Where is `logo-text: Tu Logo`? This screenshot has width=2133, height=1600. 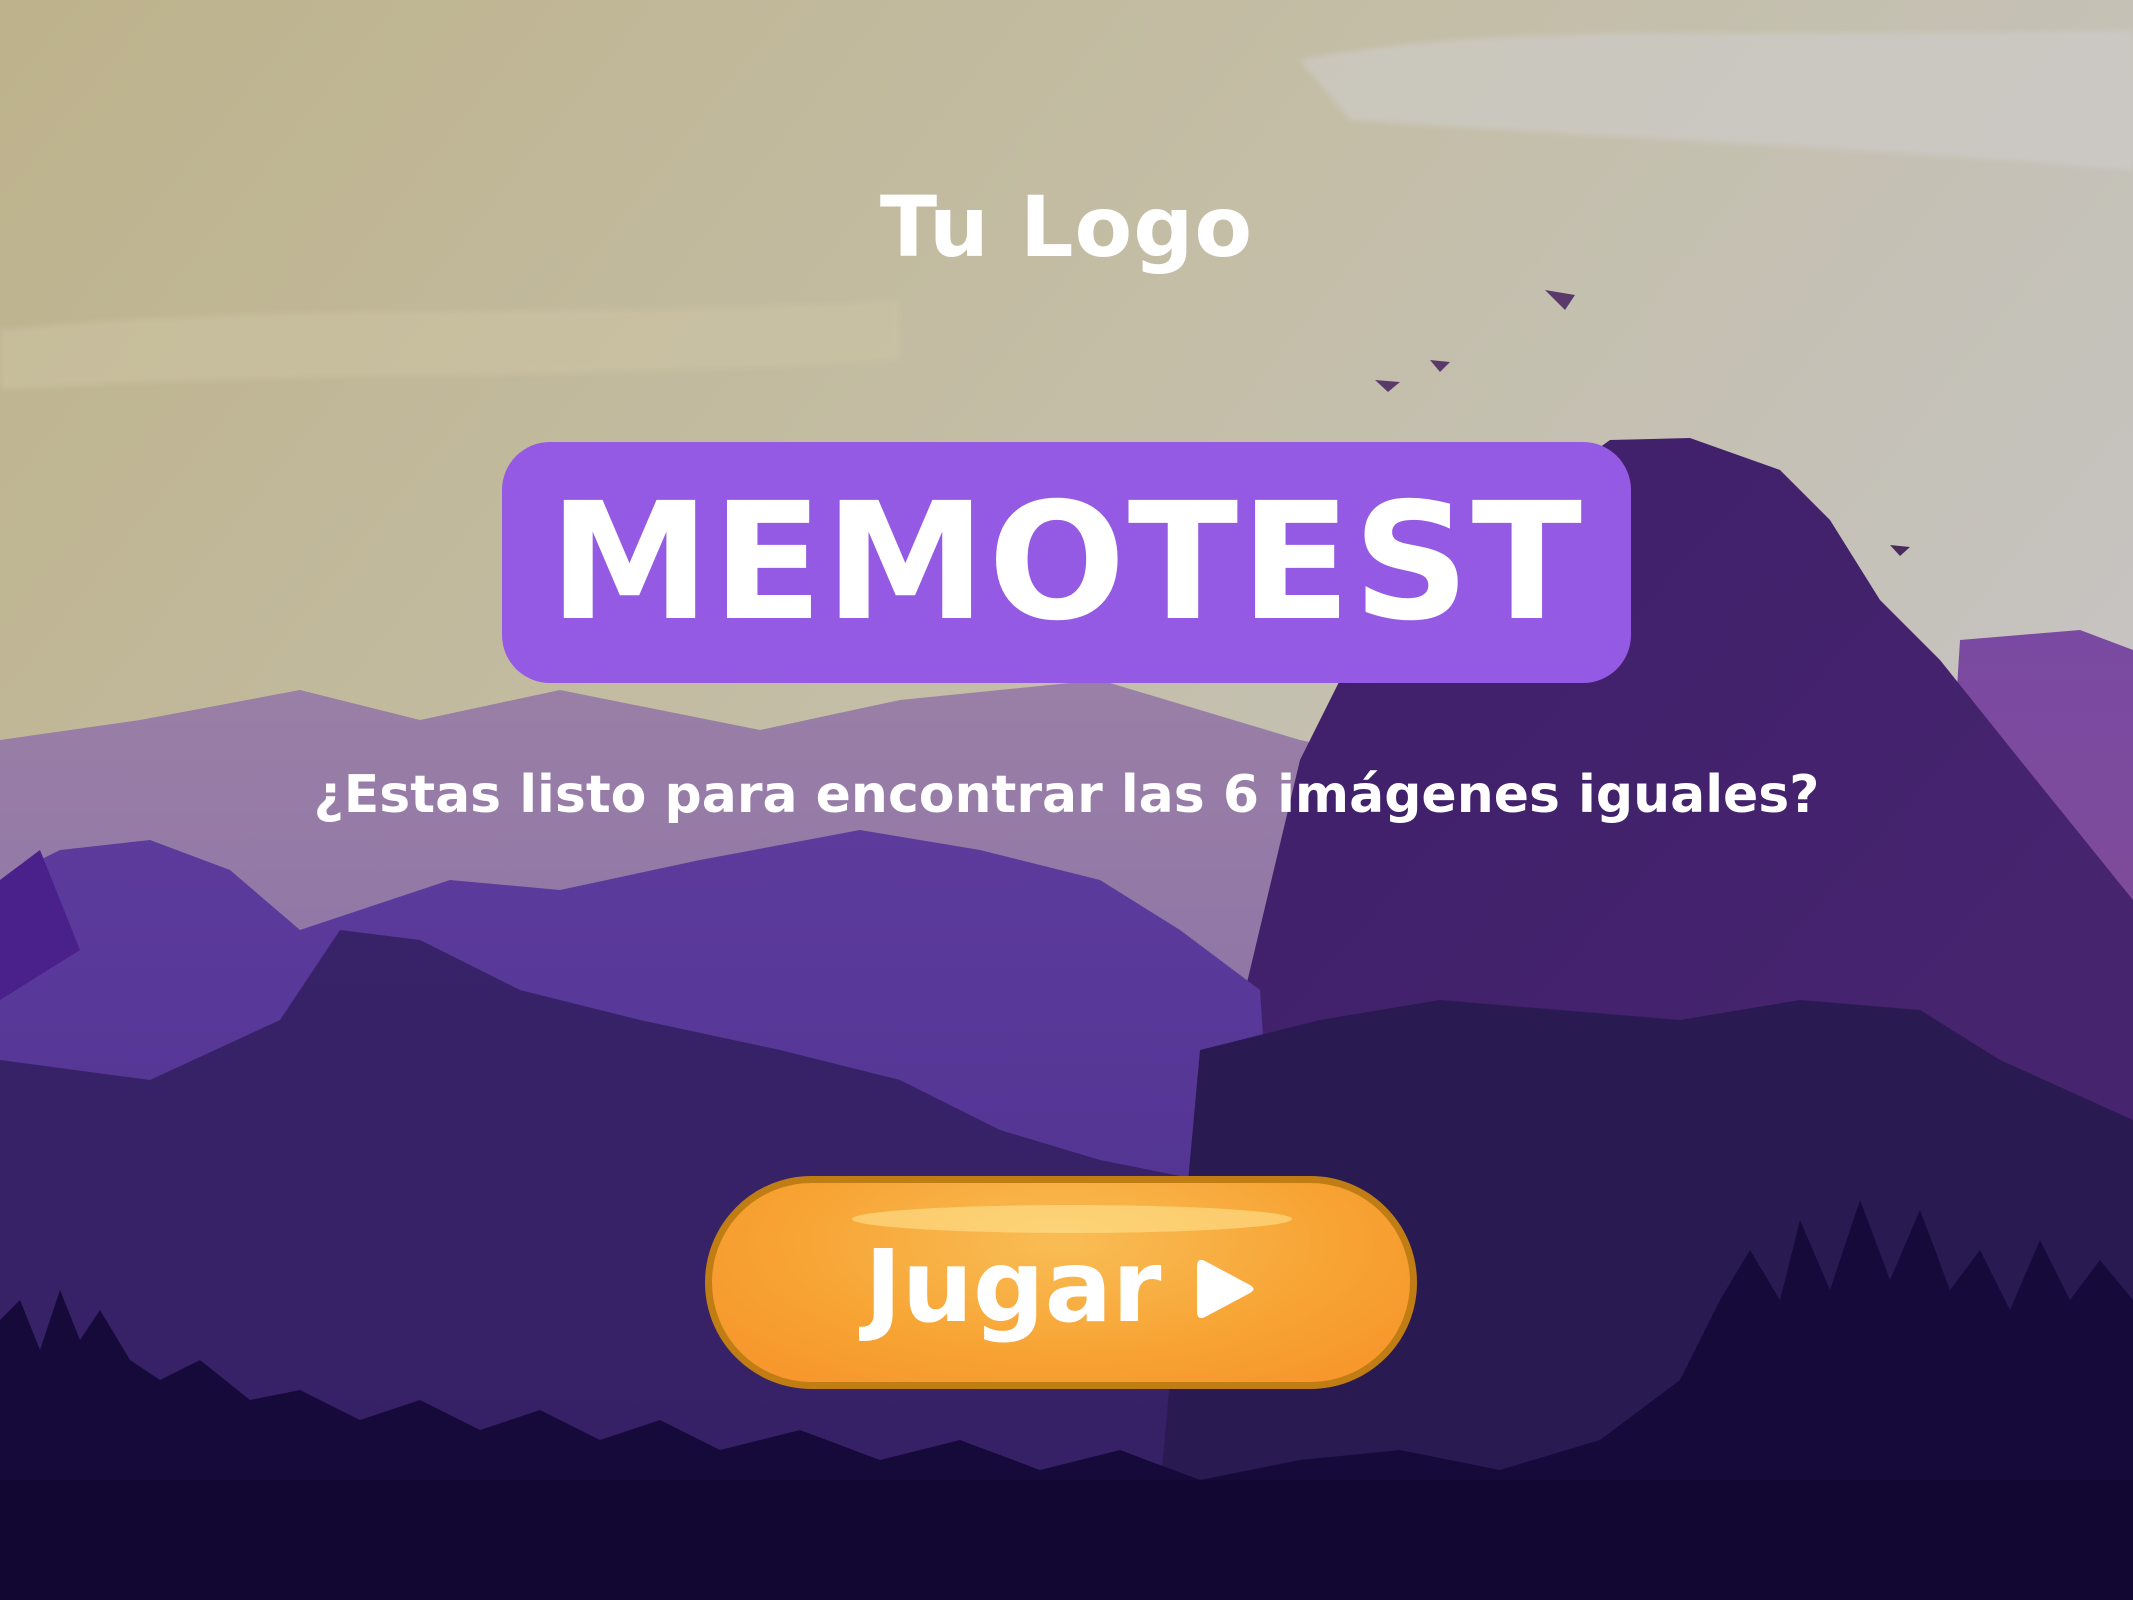
logo-text: Tu Logo is located at coordinates (1066, 227).